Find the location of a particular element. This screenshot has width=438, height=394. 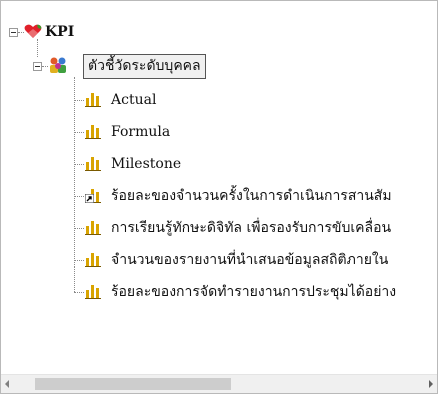

horizontal-scrollbar is located at coordinates (219, 383).